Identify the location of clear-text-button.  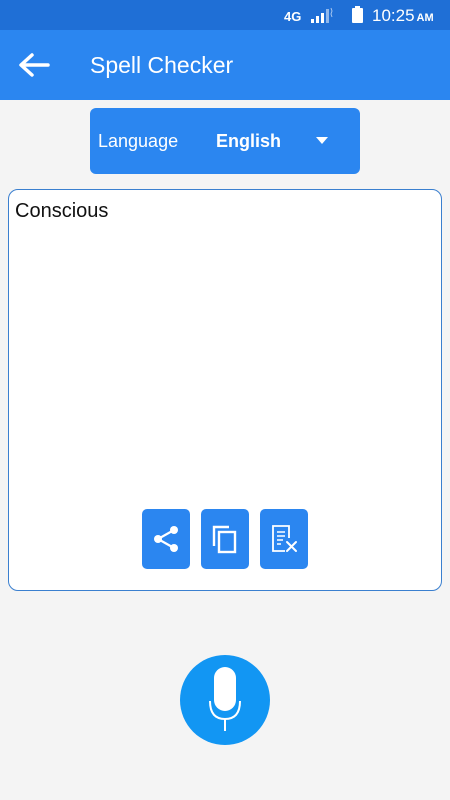
(284, 539).